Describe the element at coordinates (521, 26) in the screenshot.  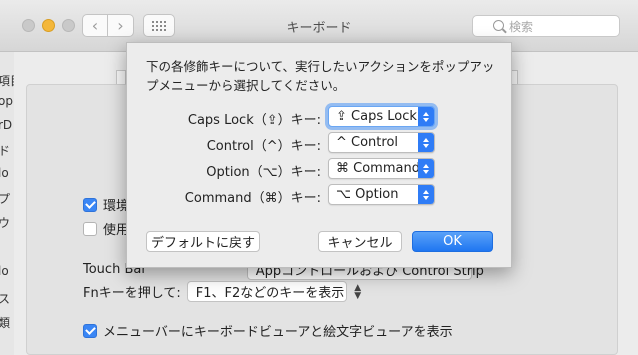
I see `search-placeholder: 検索` at that location.